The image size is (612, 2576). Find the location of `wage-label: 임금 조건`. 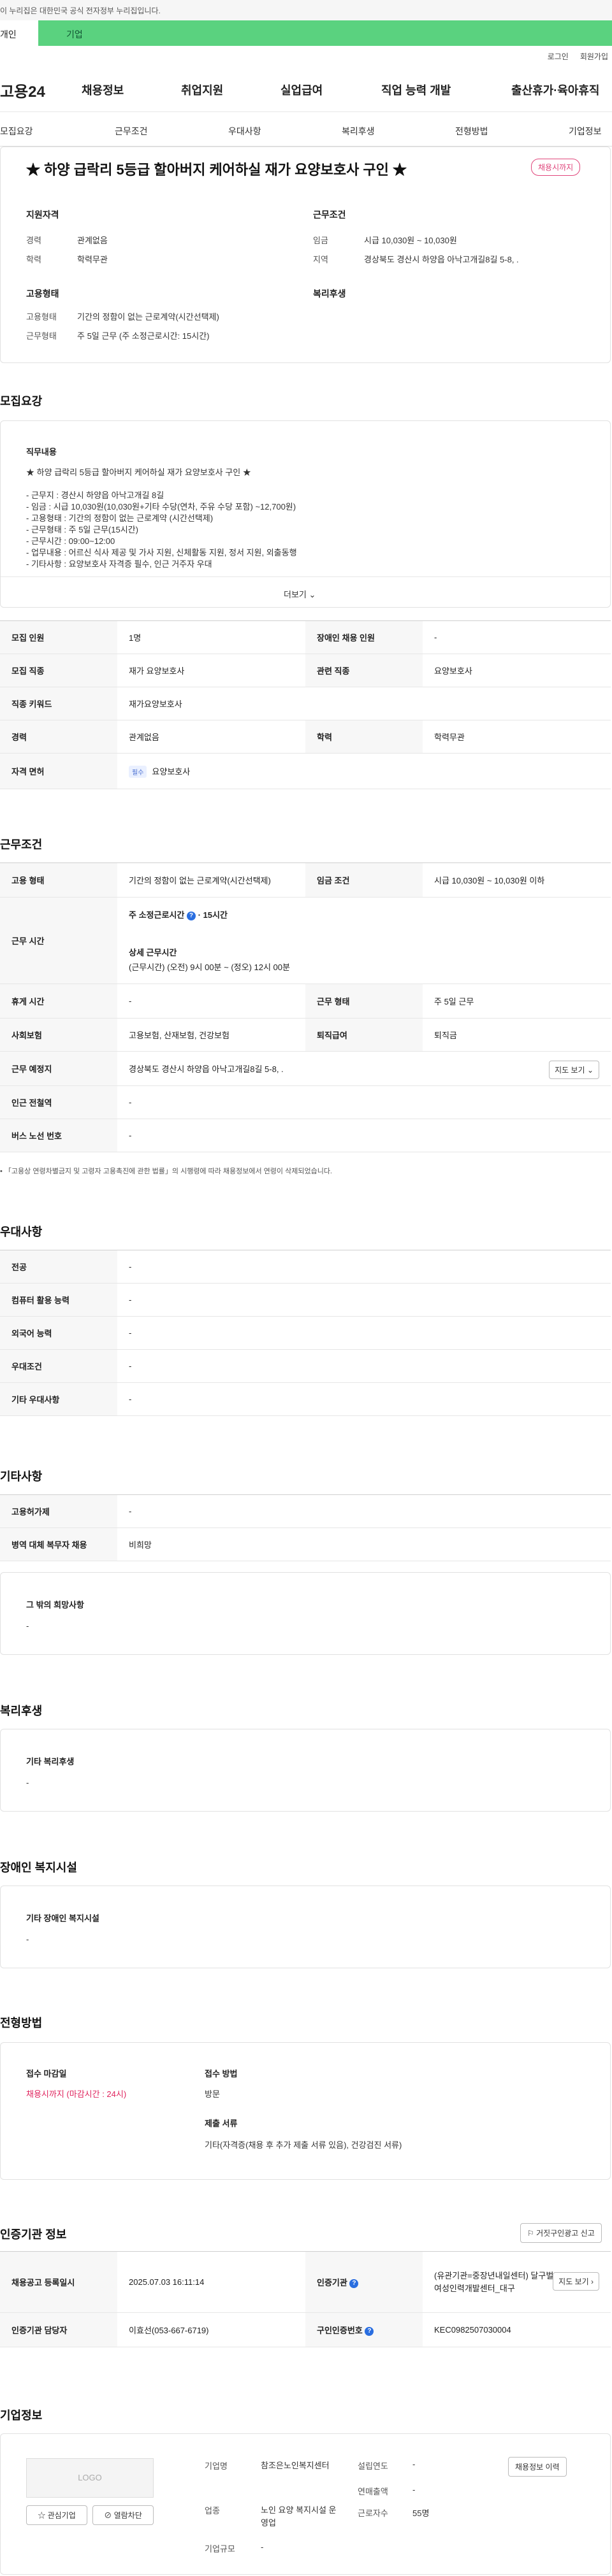

wage-label: 임금 조건 is located at coordinates (364, 880).